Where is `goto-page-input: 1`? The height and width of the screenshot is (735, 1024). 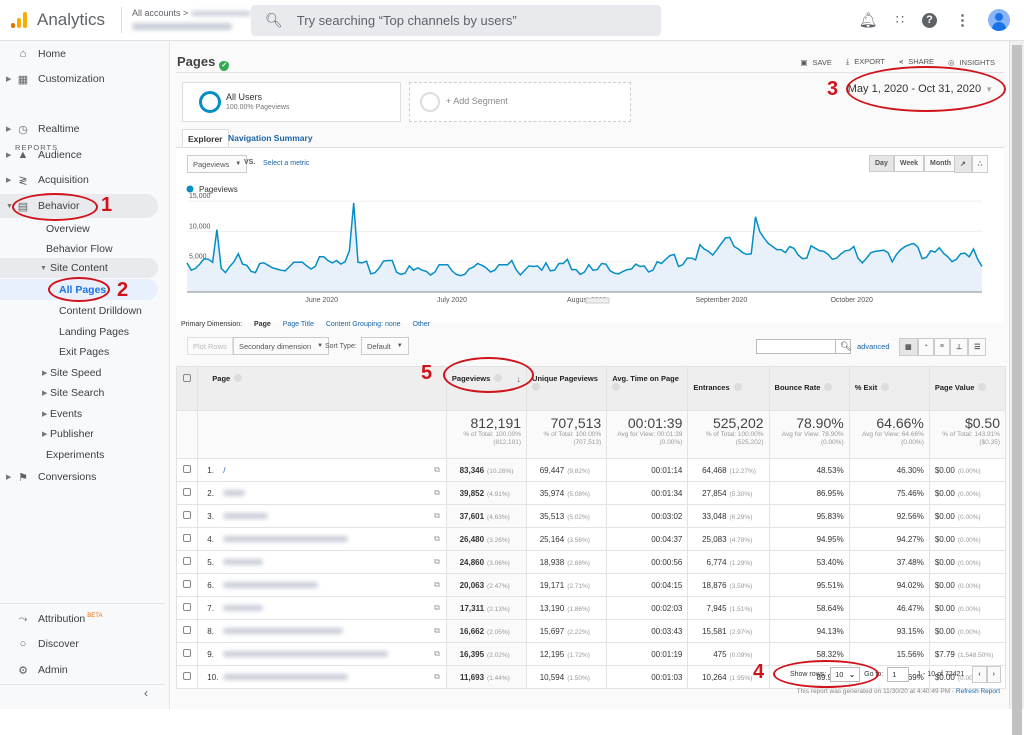 goto-page-input: 1 is located at coordinates (898, 674).